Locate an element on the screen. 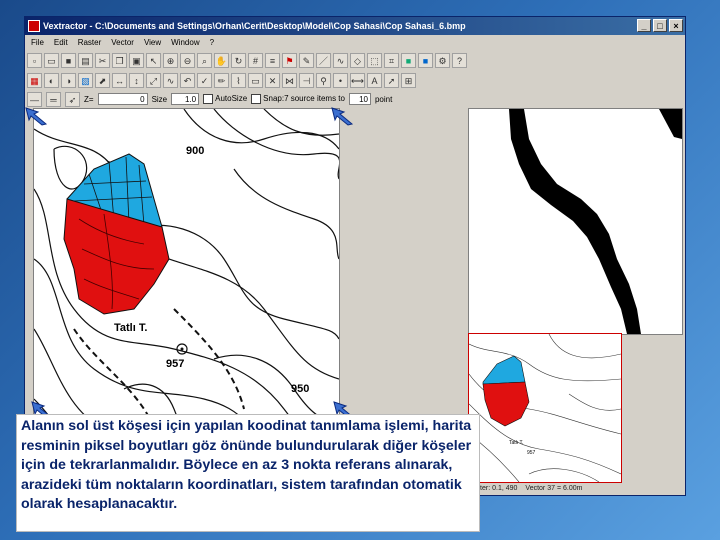 This screenshot has height=540, width=720. brush-icon: ⌇ is located at coordinates (238, 80).